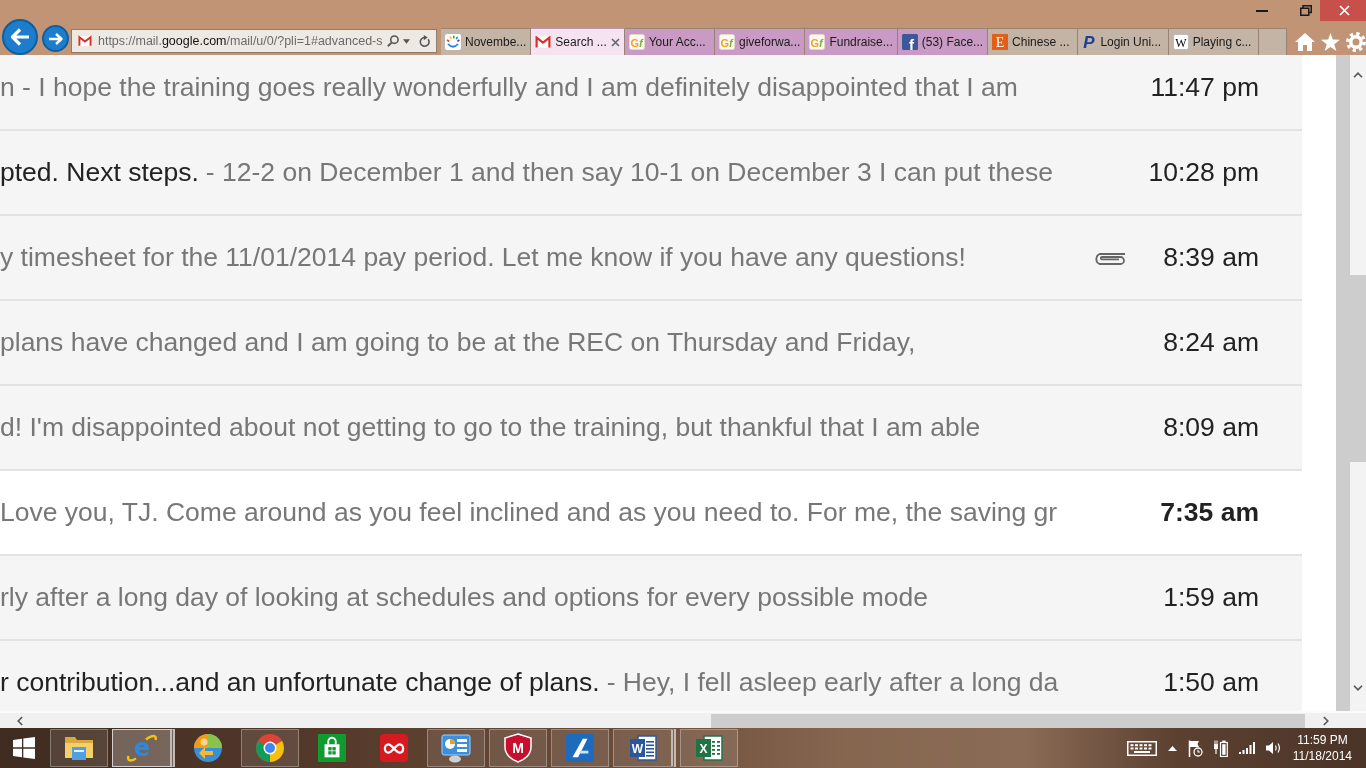 The image size is (1366, 768). I want to click on vertical-scrollbar, so click(1351, 383).